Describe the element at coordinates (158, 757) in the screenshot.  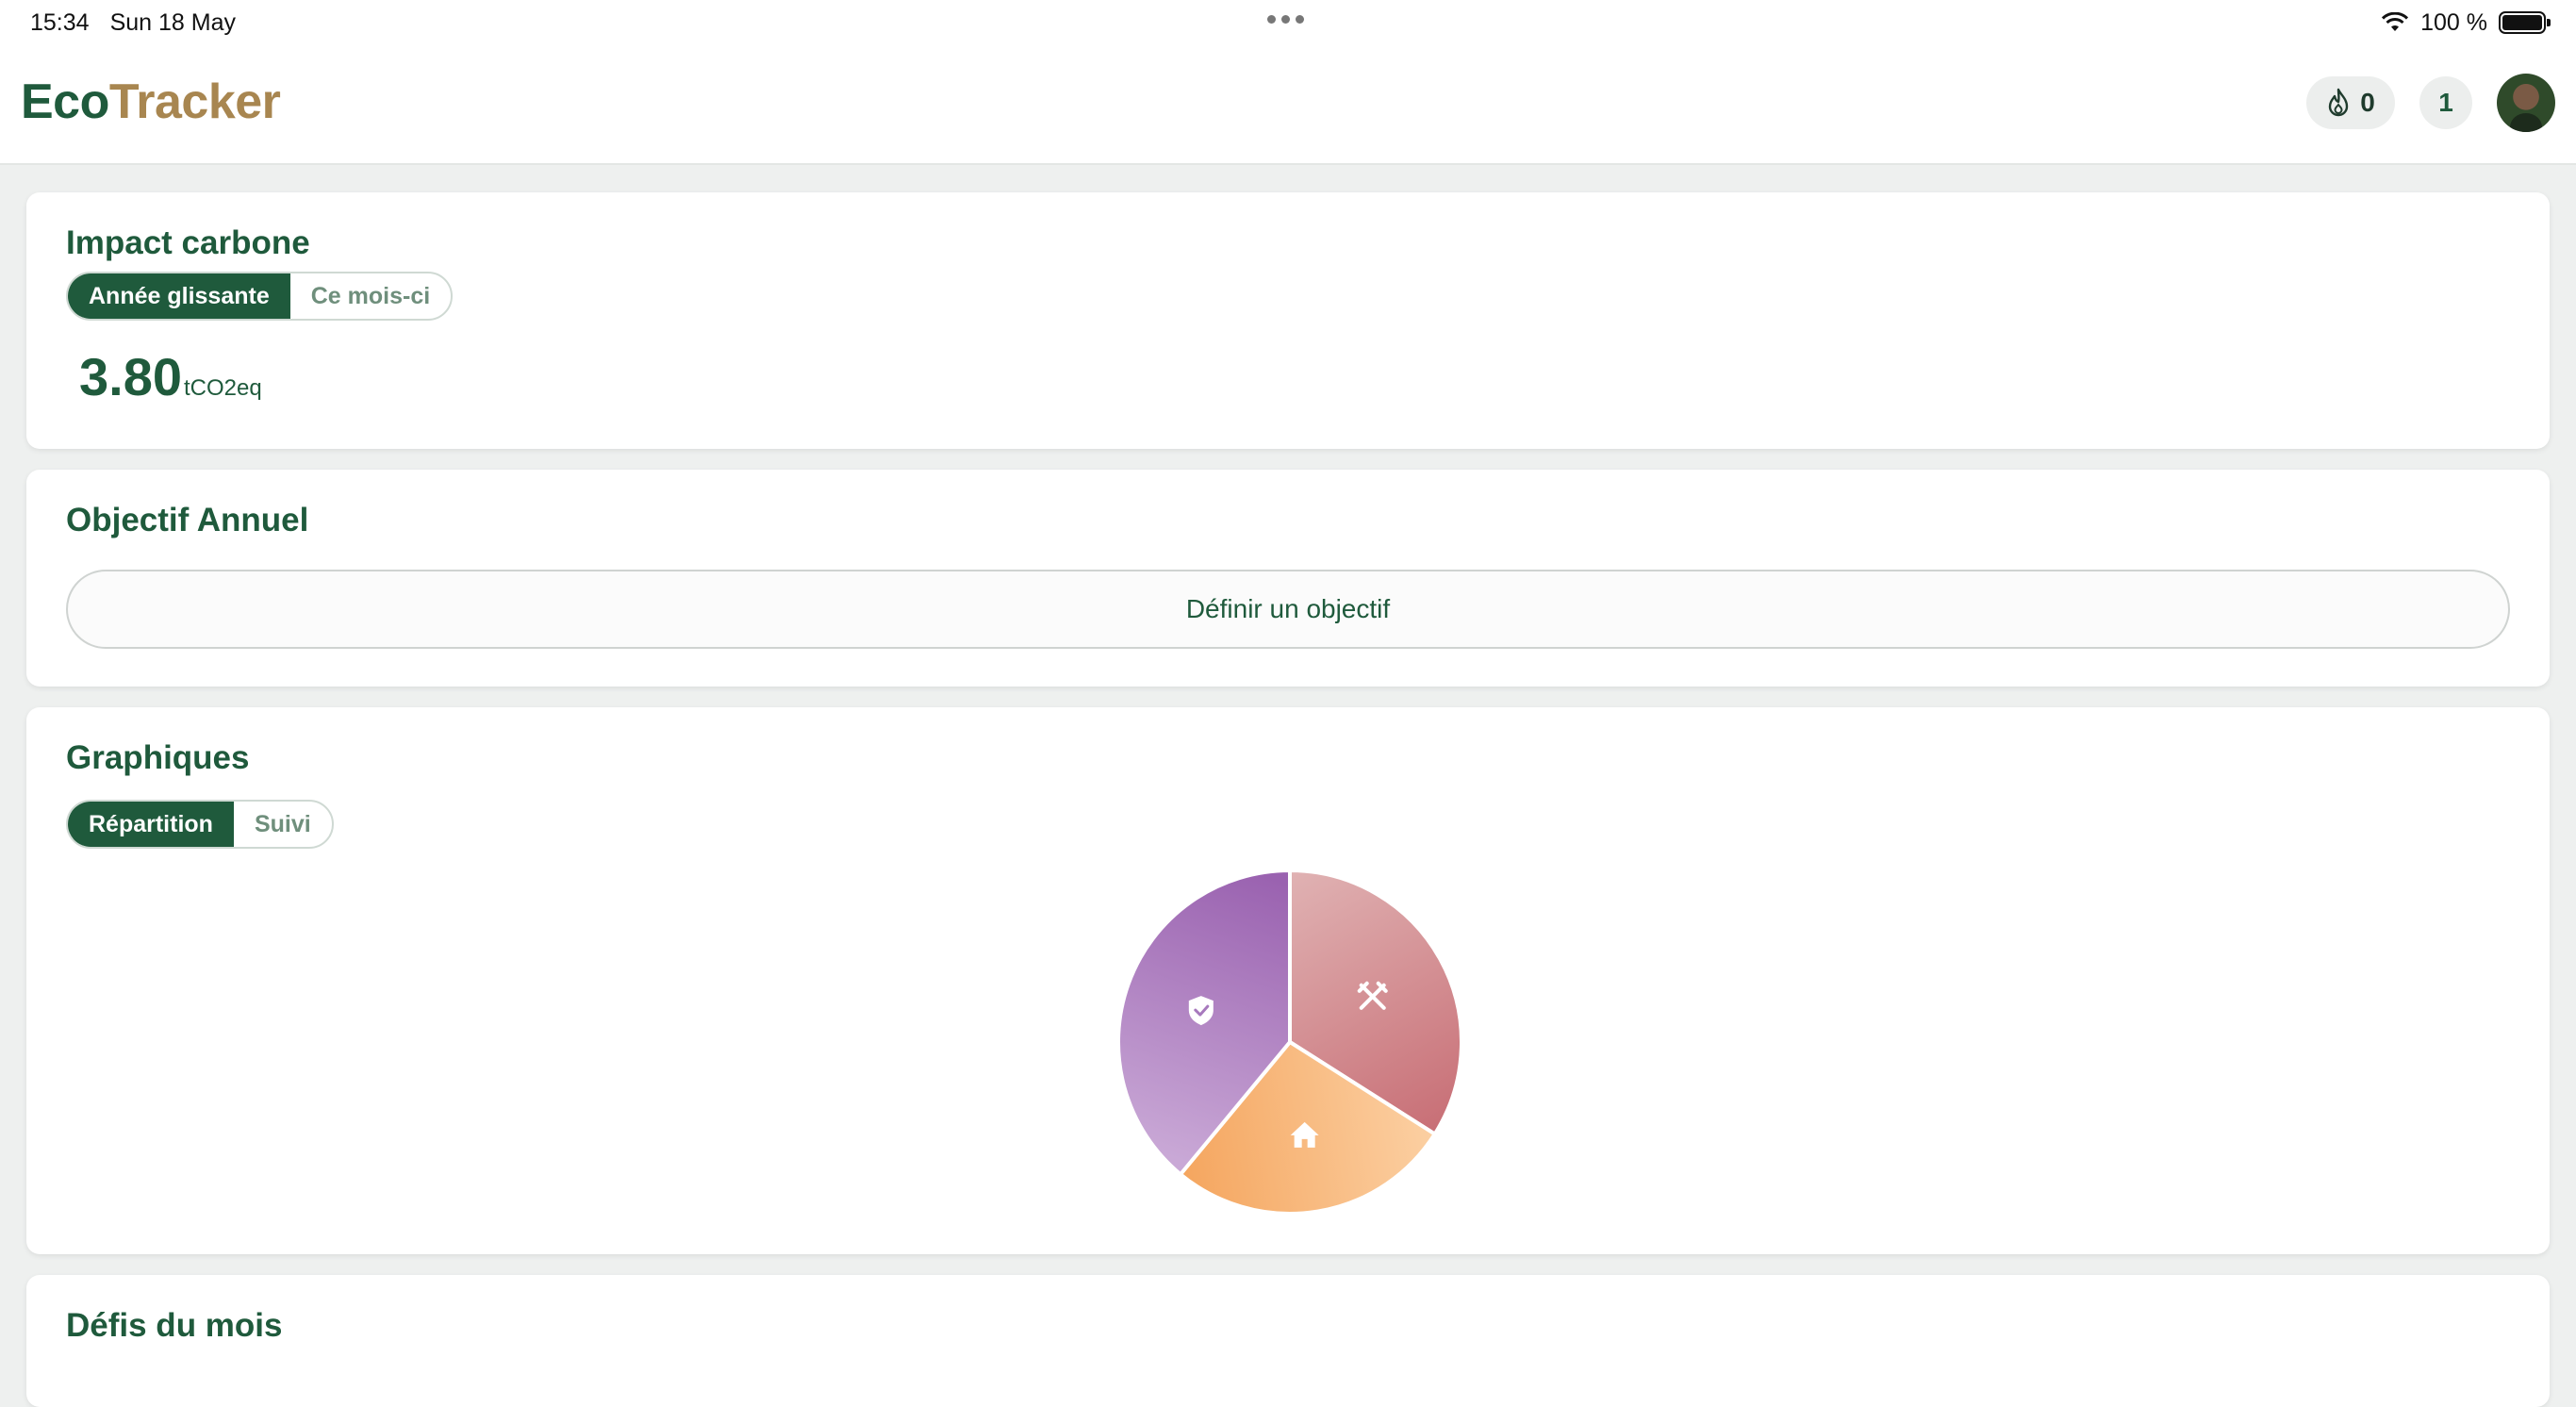
I see `charts-title: Graphiques` at that location.